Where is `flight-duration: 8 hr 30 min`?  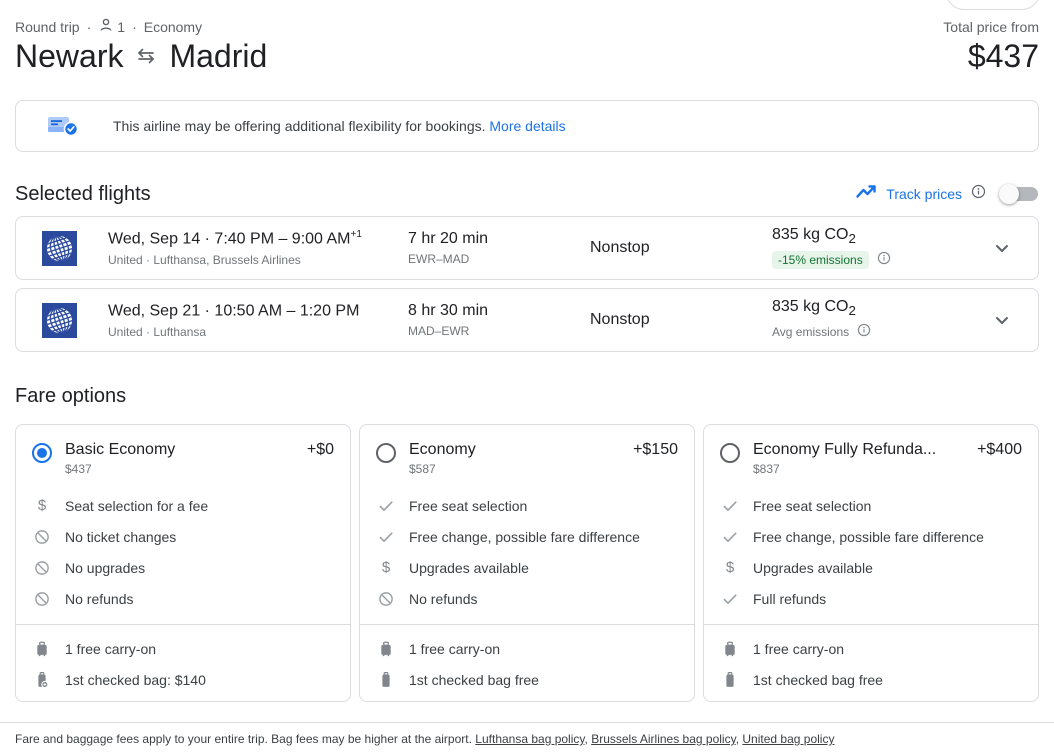
flight-duration: 8 hr 30 min is located at coordinates (448, 310).